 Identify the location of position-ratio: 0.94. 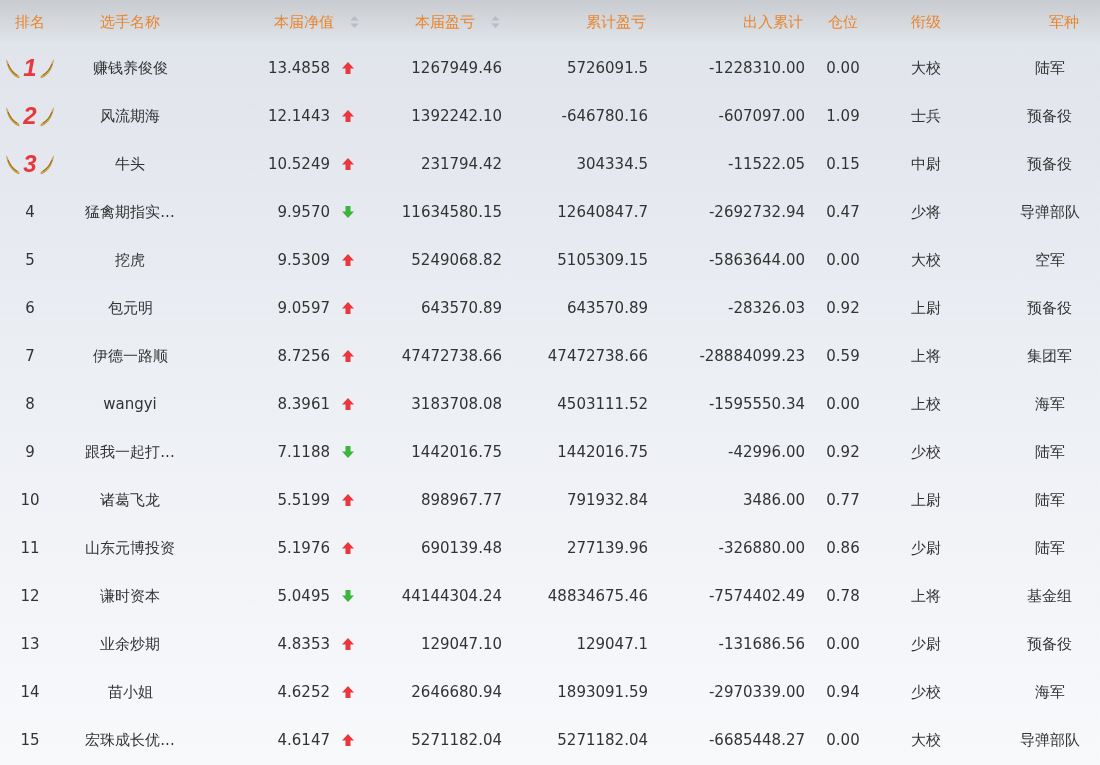
(843, 692).